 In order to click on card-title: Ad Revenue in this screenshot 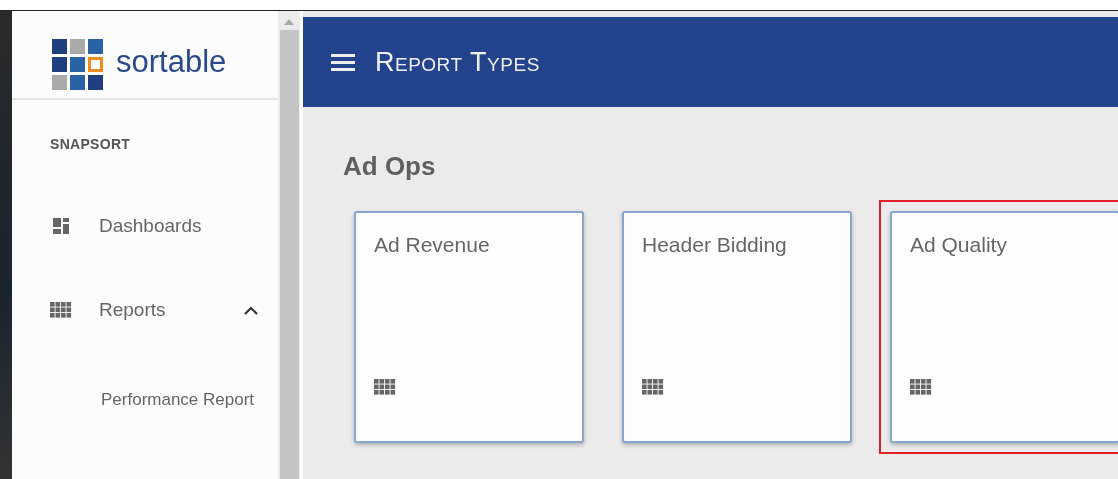, I will do `click(432, 245)`.